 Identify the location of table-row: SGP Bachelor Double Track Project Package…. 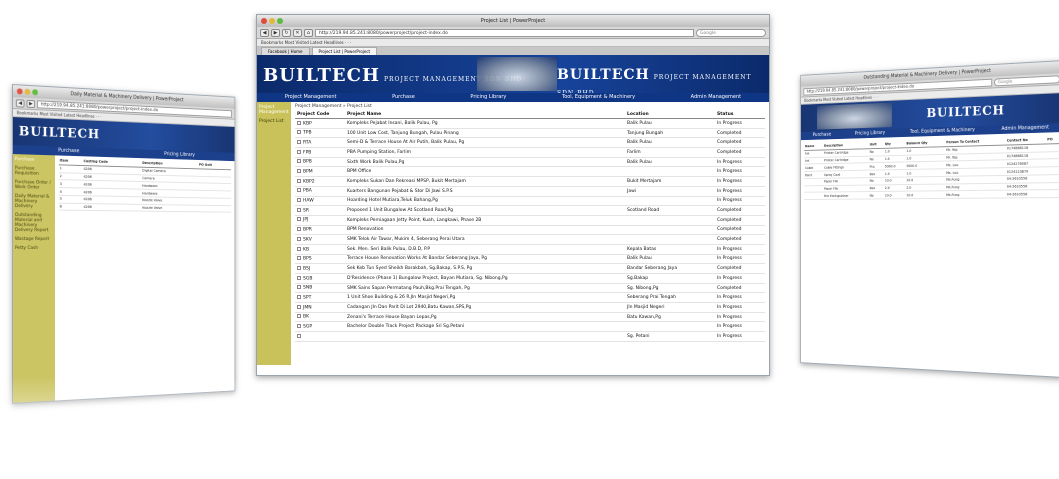
(530, 327).